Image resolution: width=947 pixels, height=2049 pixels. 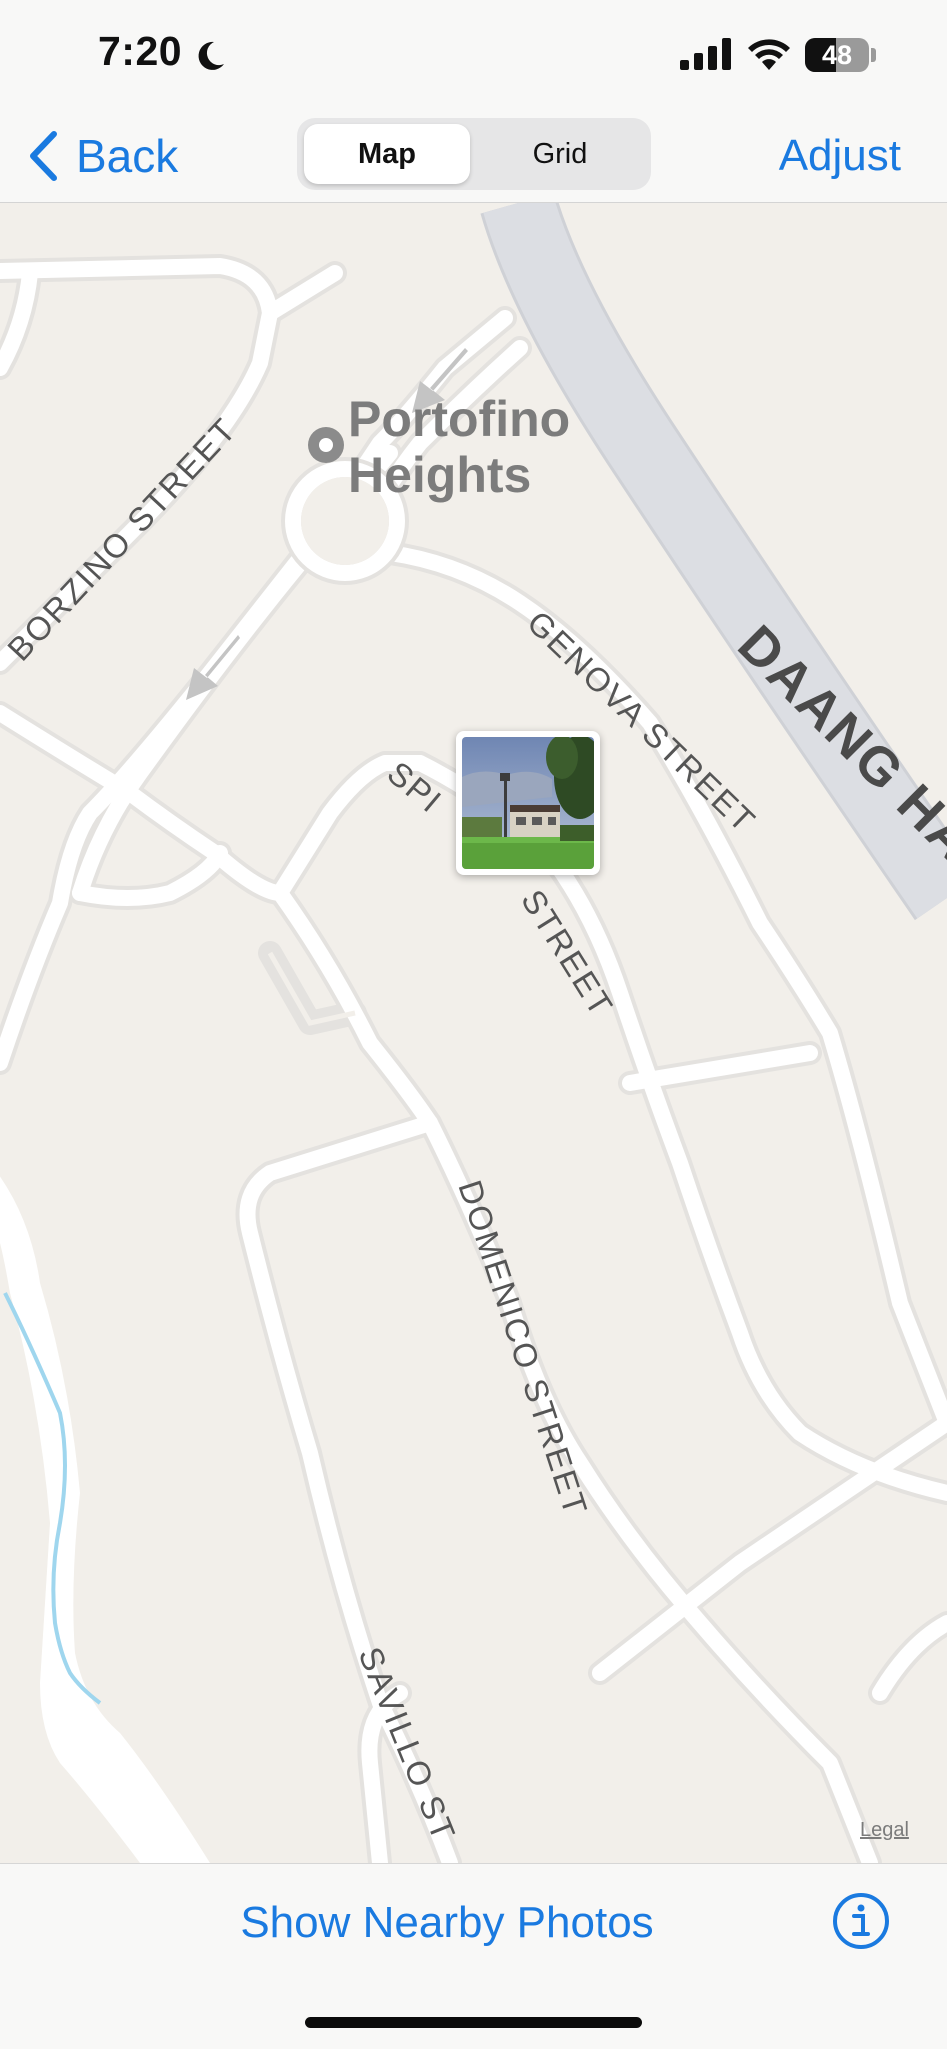 I want to click on view-segmented-control: Map Grid, so click(x=474, y=154).